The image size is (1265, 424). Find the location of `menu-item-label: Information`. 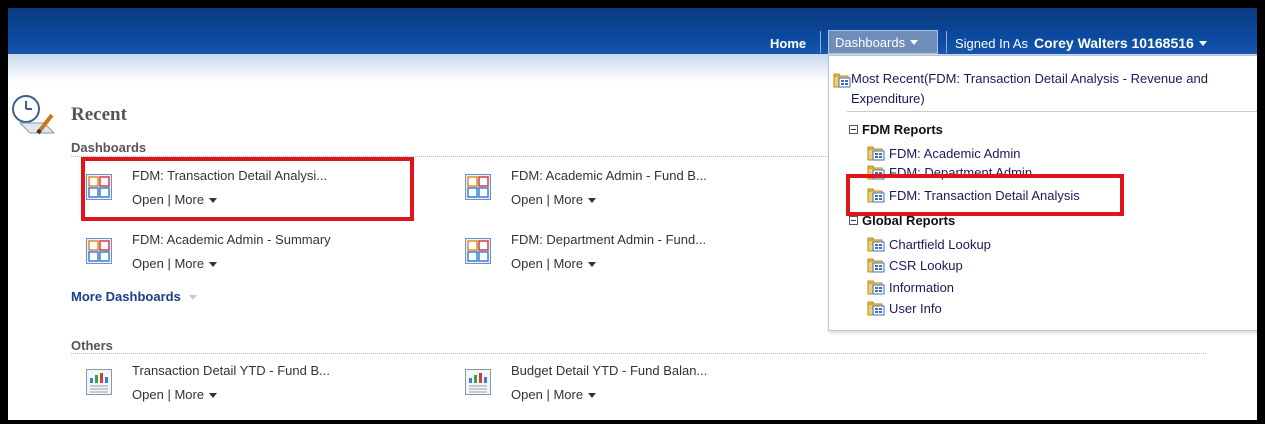

menu-item-label: Information is located at coordinates (922, 287).